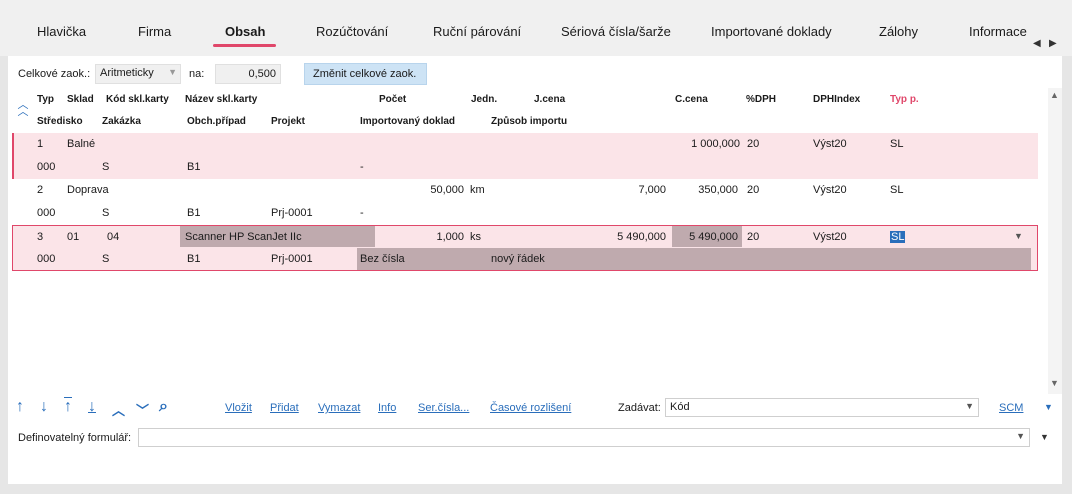 Image resolution: width=1072 pixels, height=494 pixels. What do you see at coordinates (475, 237) in the screenshot?
I see `cell-jedn: ks` at bounding box center [475, 237].